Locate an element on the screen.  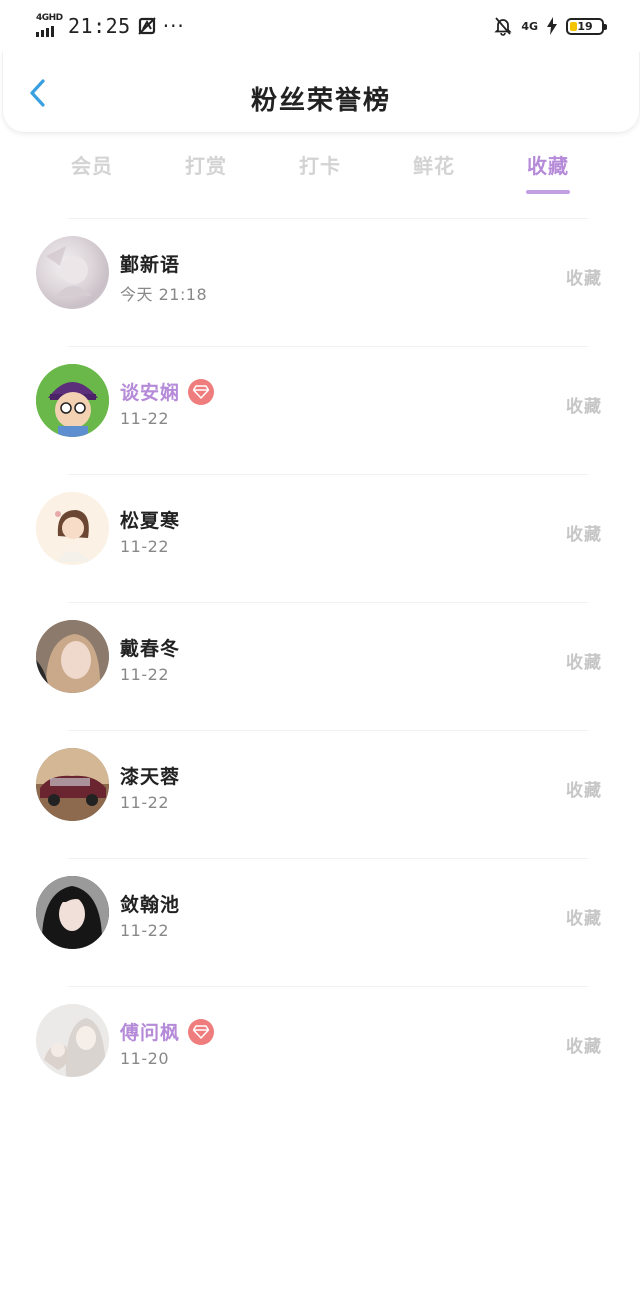
header-bar: 粉丝荣誉榜 is located at coordinates (321, 92).